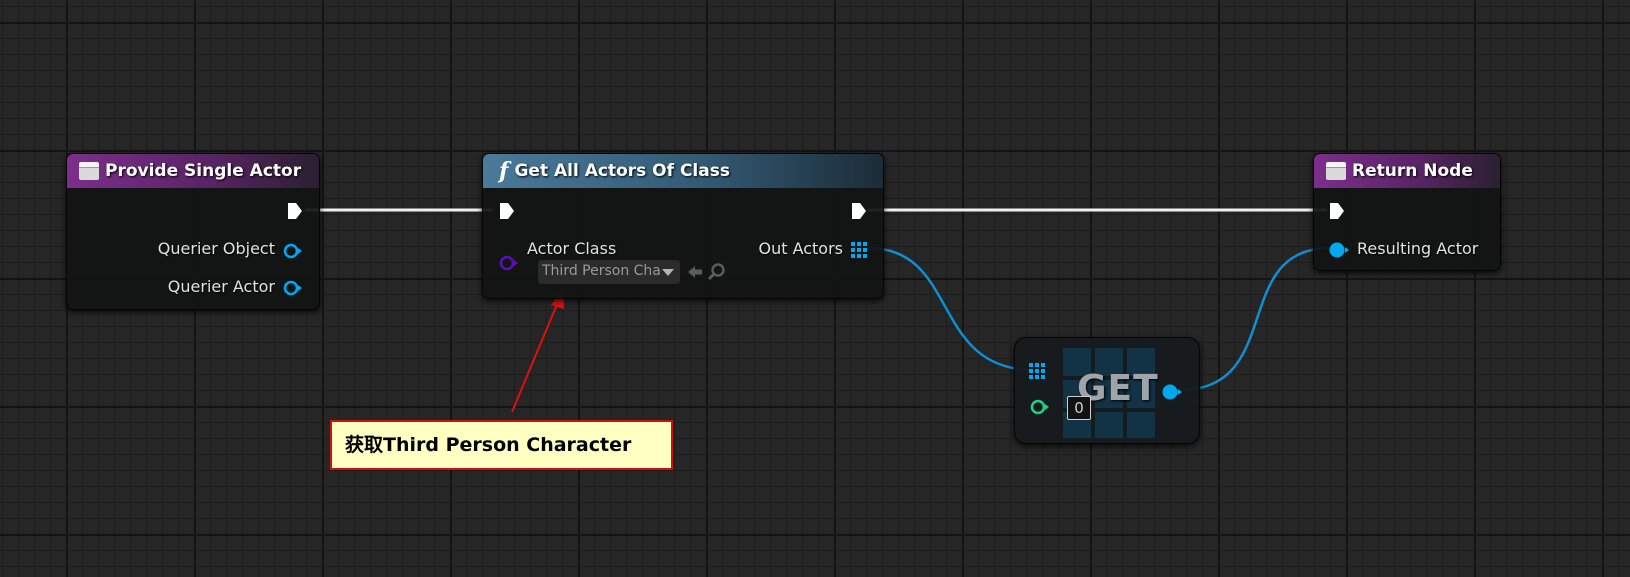 Image resolution: width=1630 pixels, height=577 pixels. Describe the element at coordinates (717, 272) in the screenshot. I see `browse-search-icon` at that location.